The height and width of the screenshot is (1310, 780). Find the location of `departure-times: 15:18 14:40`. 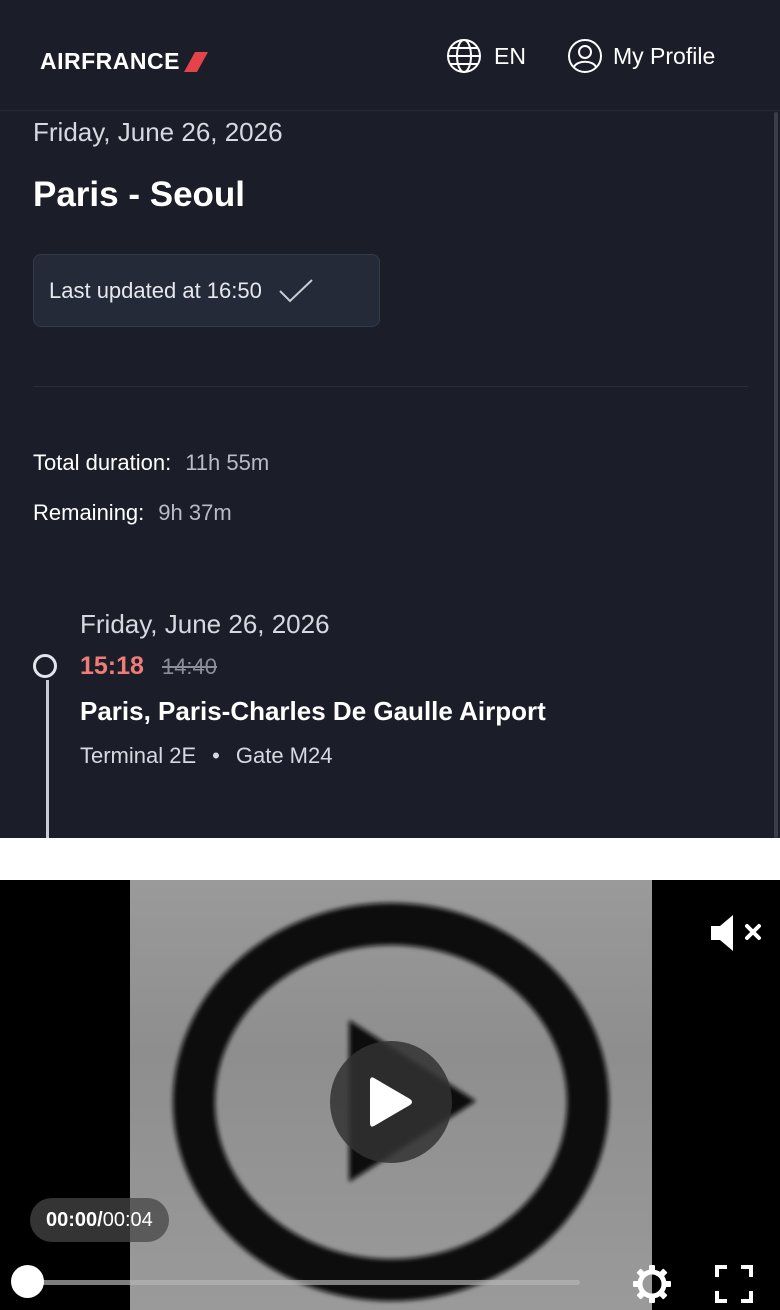

departure-times: 15:18 14:40 is located at coordinates (148, 666).